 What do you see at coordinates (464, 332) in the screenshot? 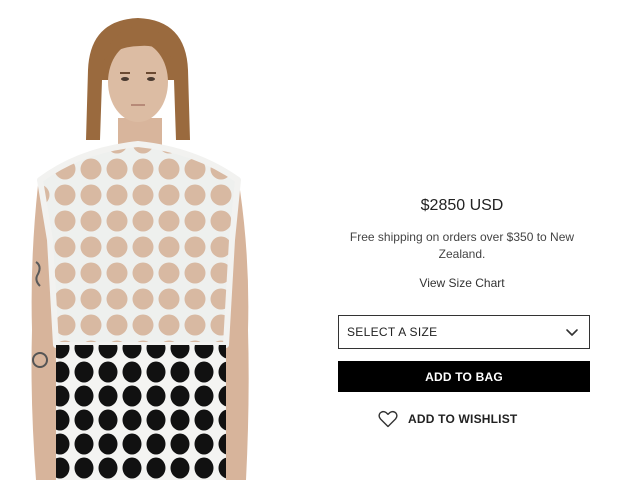
I see `size-select-dropdown: SELECT A SIZE` at bounding box center [464, 332].